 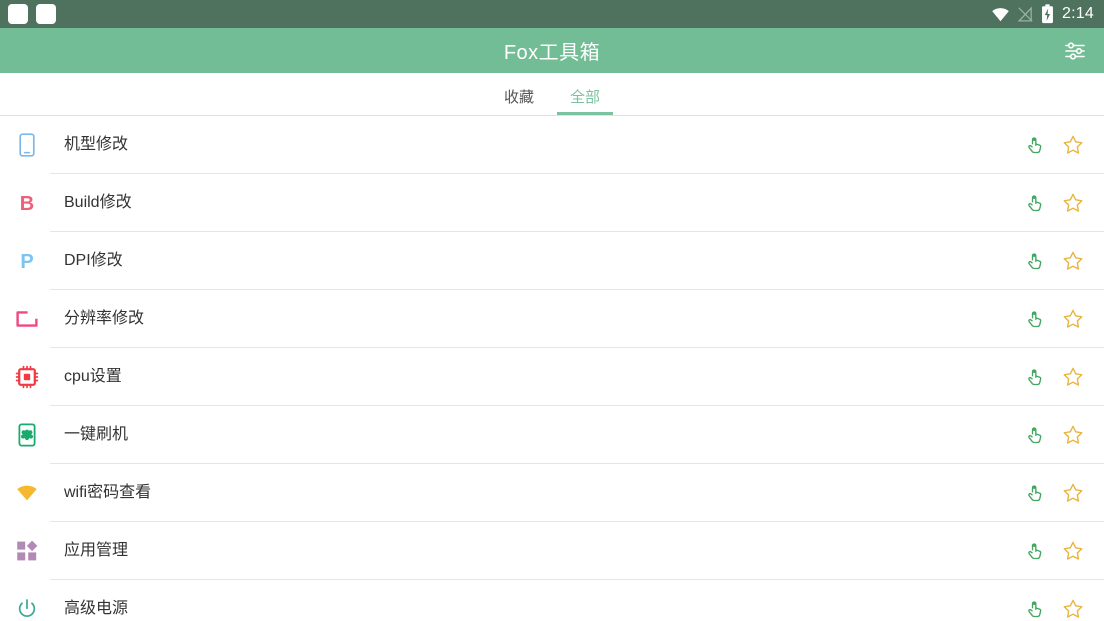 I want to click on list-item-label: wifi密码查看, so click(x=108, y=492).